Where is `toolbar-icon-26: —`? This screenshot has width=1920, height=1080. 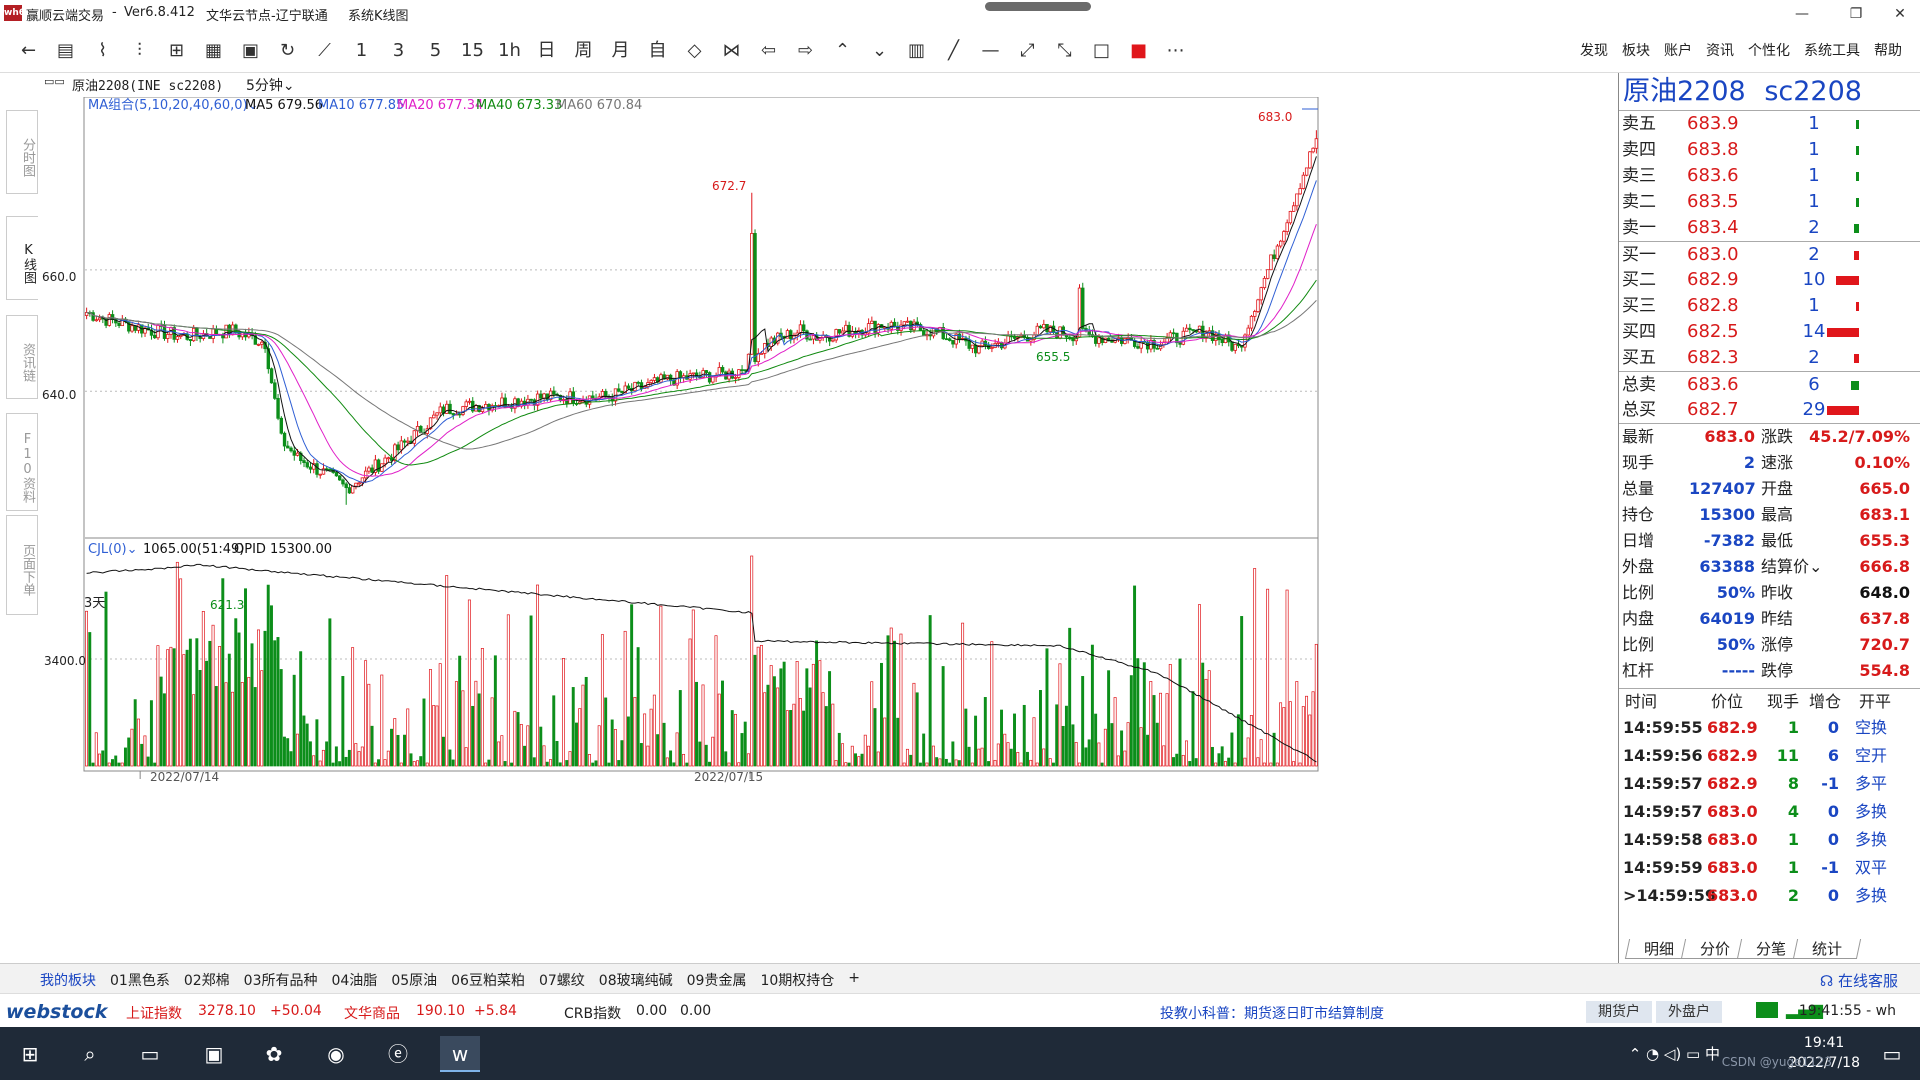
toolbar-icon-26: — is located at coordinates (990, 50).